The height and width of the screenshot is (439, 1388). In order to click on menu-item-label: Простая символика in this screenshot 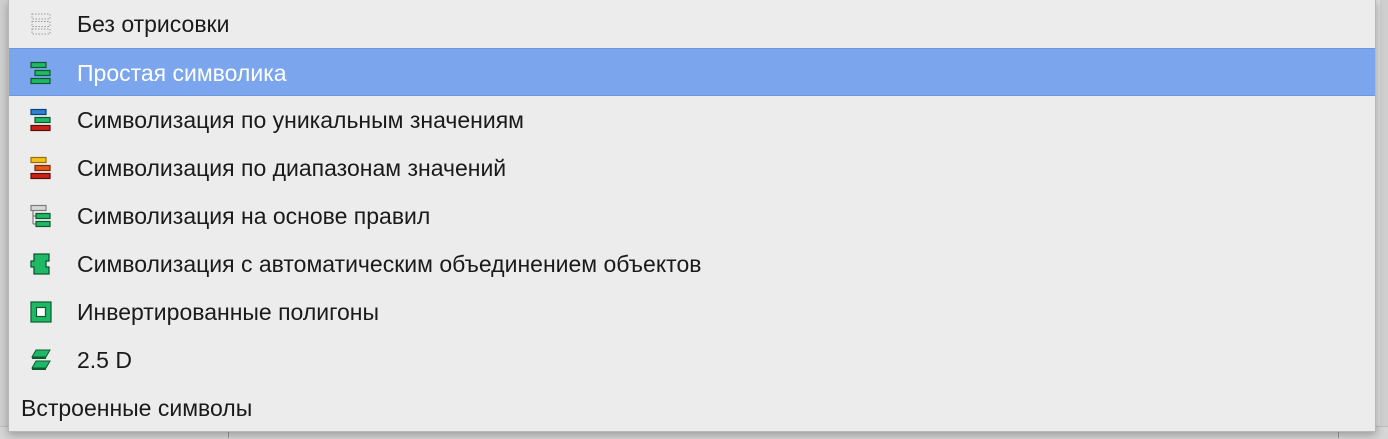, I will do `click(182, 73)`.